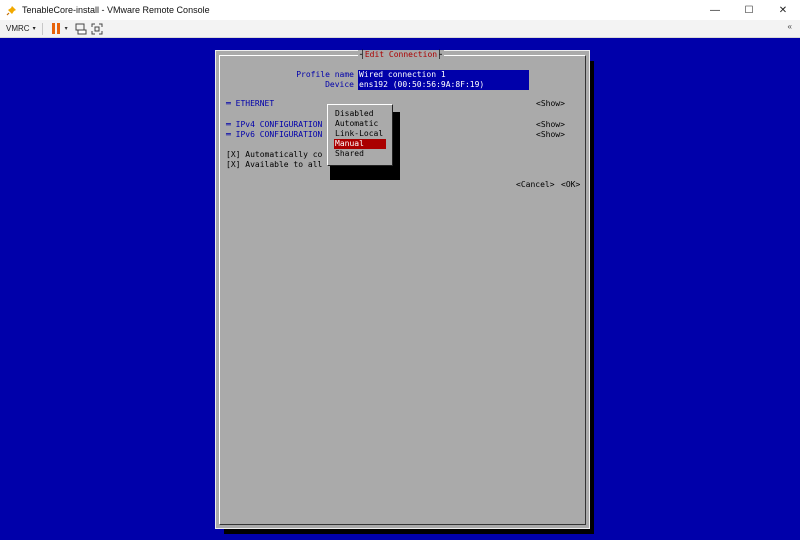  I want to click on window-controls: — ☐ ✕, so click(749, 10).